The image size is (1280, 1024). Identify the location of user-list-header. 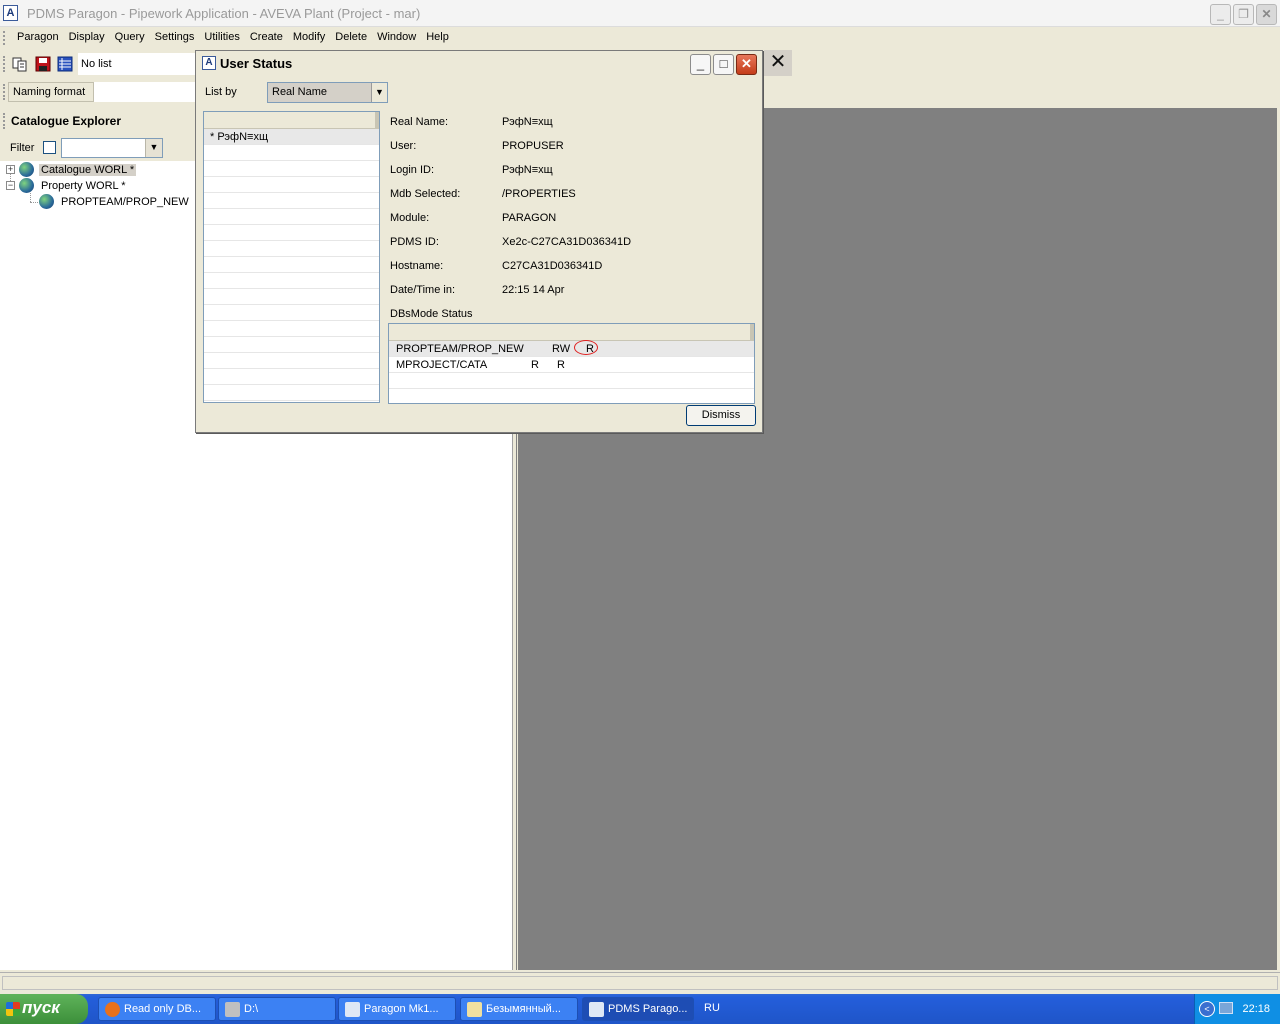
(291, 120).